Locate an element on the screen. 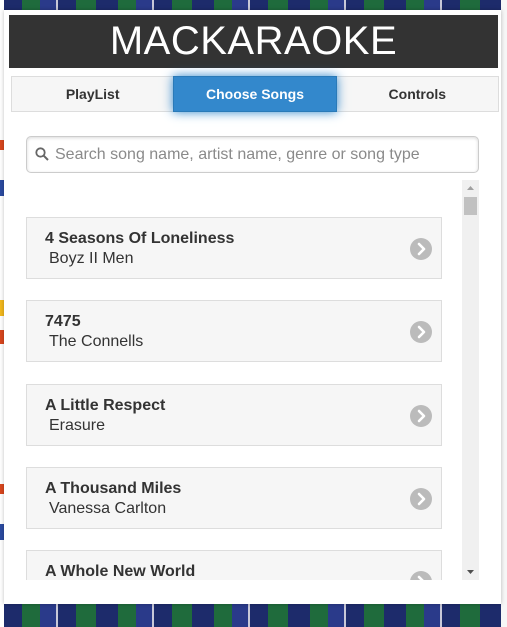 The height and width of the screenshot is (627, 507). song-title: 4 Seasons Of Loneliness is located at coordinates (140, 238).